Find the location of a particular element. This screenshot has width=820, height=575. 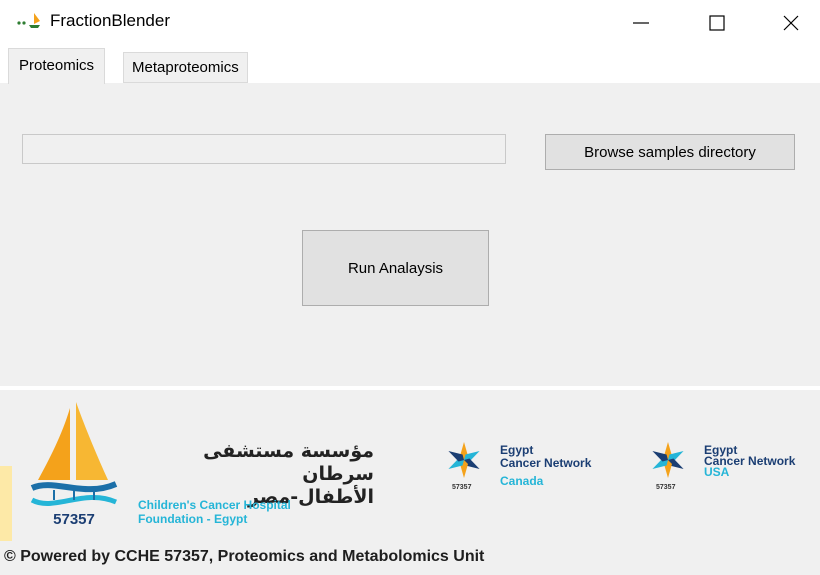

ecn-line-2: Cancer Network is located at coordinates (546, 463).